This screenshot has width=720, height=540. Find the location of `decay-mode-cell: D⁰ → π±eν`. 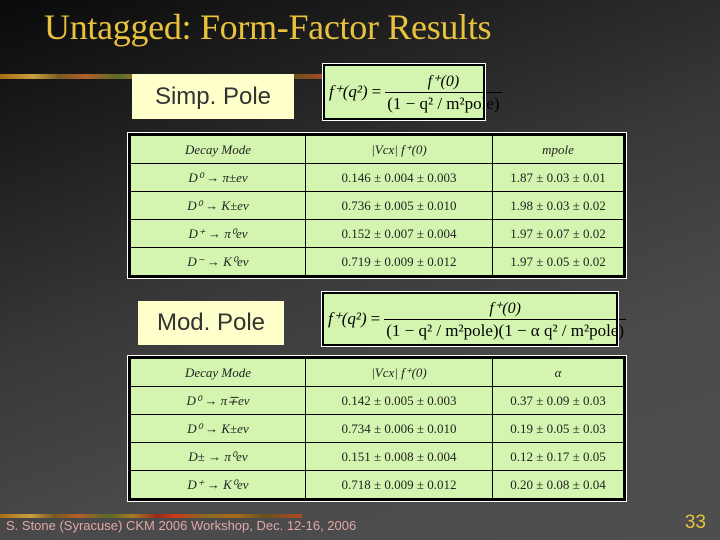

decay-mode-cell: D⁰ → π±eν is located at coordinates (217, 177).